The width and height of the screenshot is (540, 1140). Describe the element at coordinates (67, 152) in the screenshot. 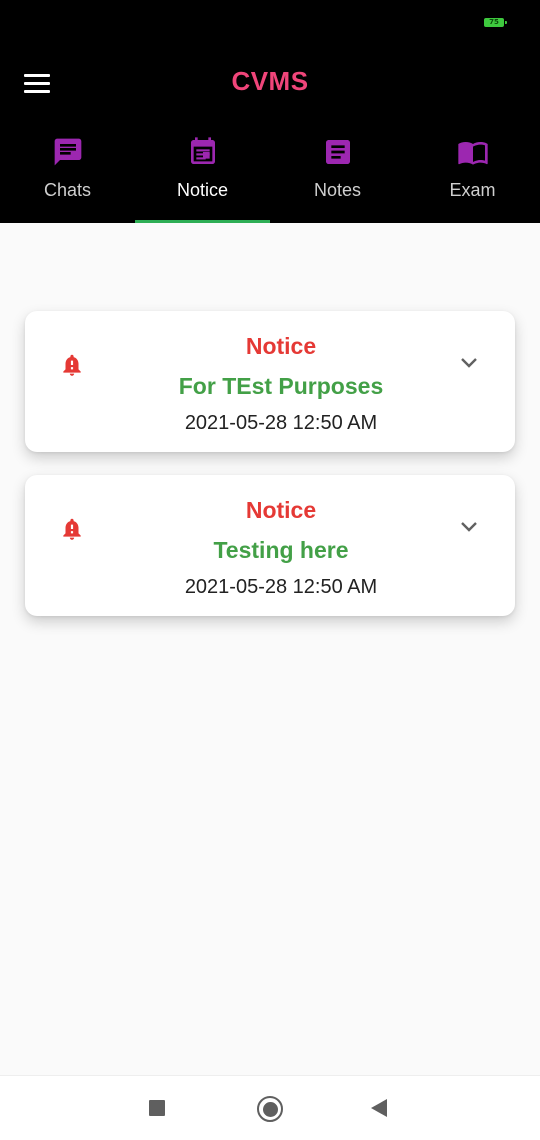

I see `chat-icon` at that location.